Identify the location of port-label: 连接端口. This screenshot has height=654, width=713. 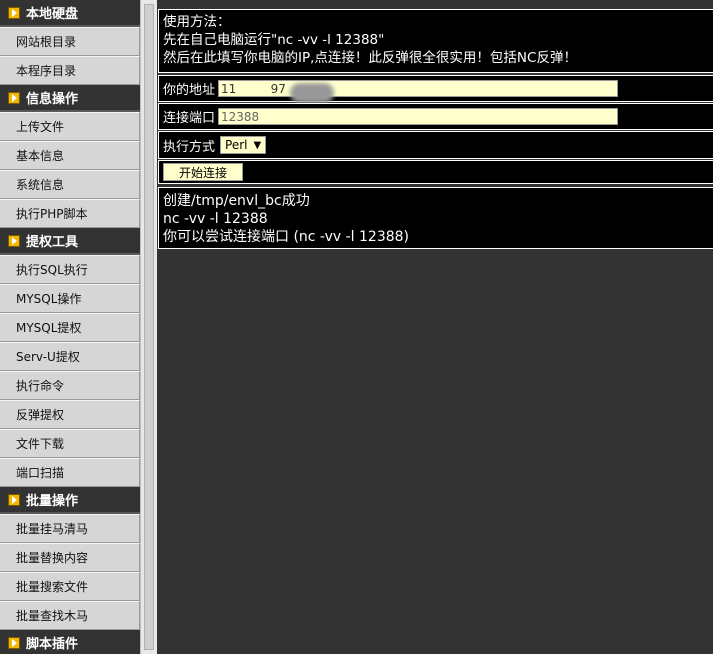
(189, 118).